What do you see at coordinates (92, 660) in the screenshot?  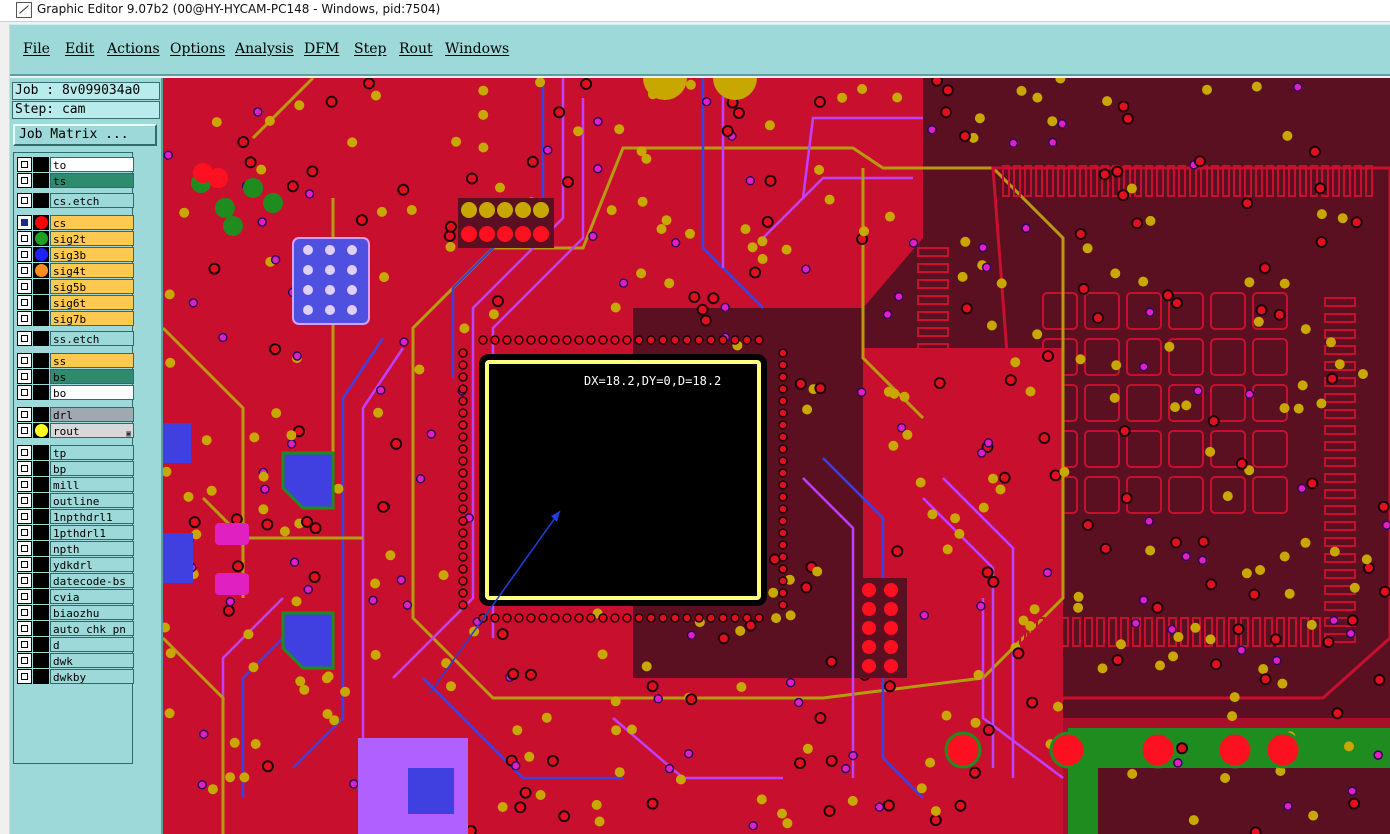 I see `layer-name: dwk` at bounding box center [92, 660].